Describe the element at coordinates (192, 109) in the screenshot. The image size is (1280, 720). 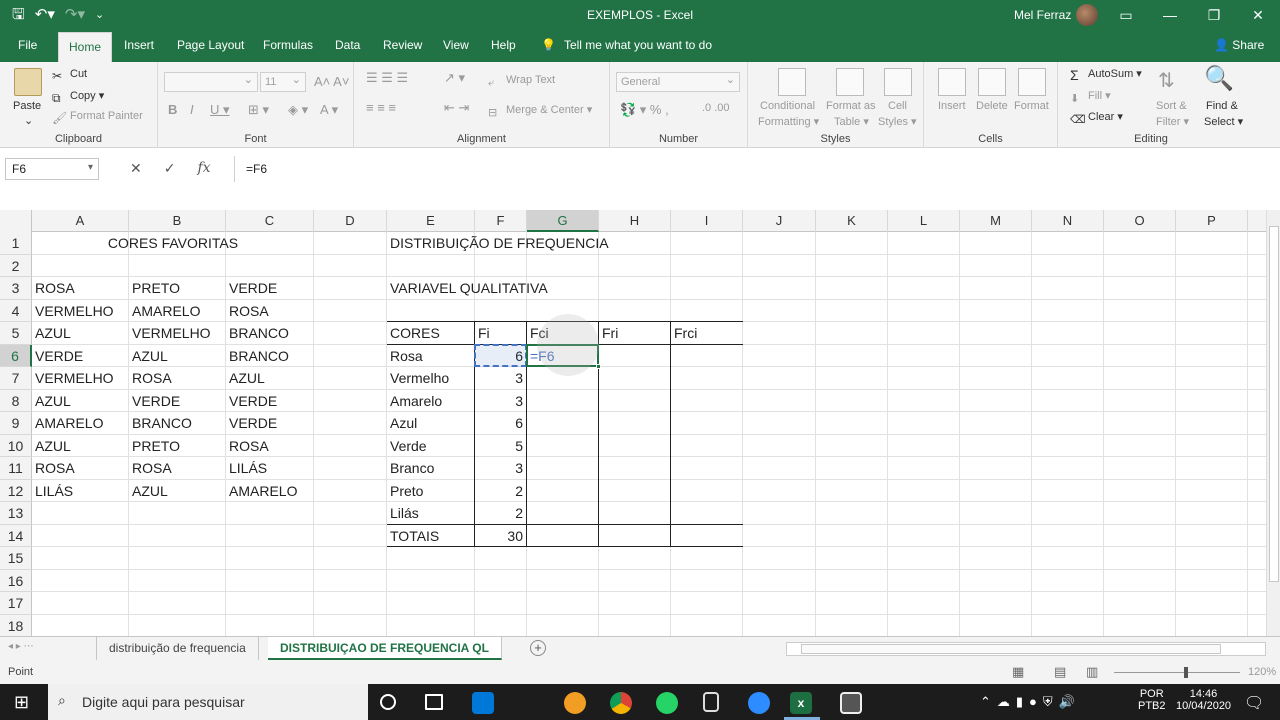
I see `italic-icon: I` at that location.